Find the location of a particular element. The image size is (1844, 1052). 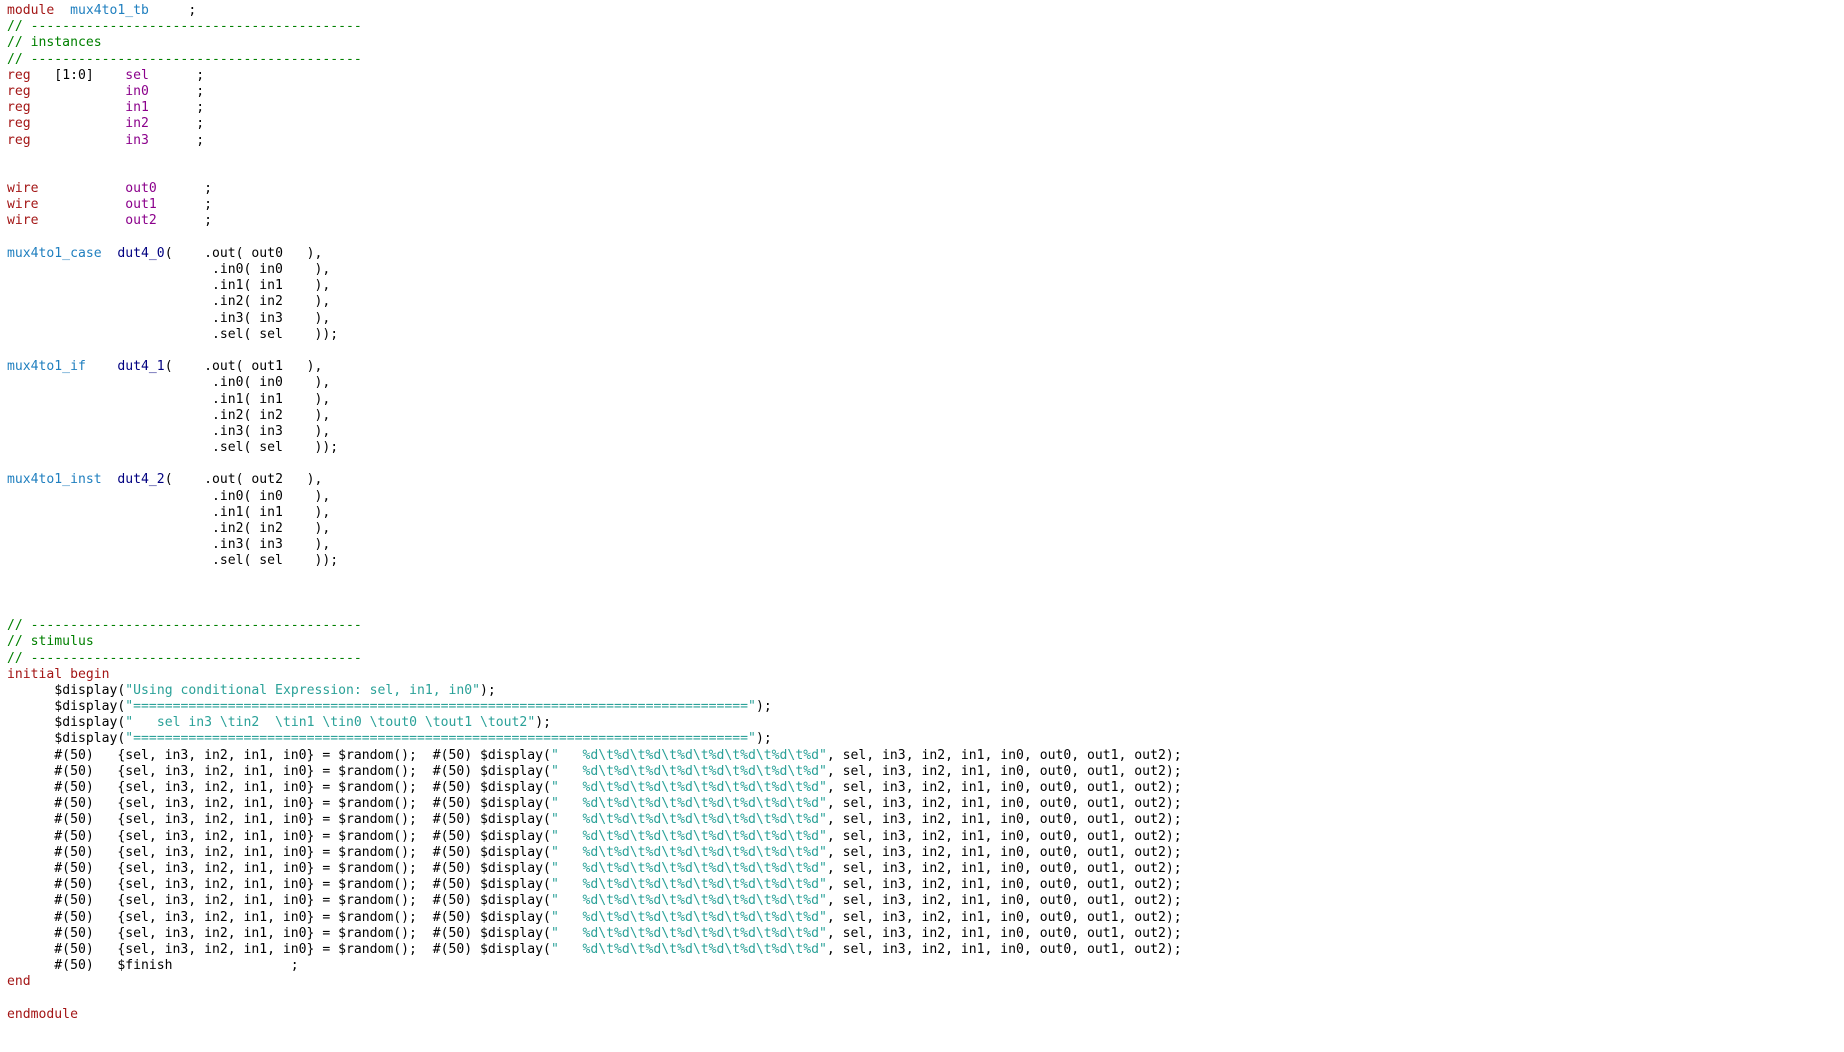

code-line: wire out2 ; is located at coordinates (594, 221).